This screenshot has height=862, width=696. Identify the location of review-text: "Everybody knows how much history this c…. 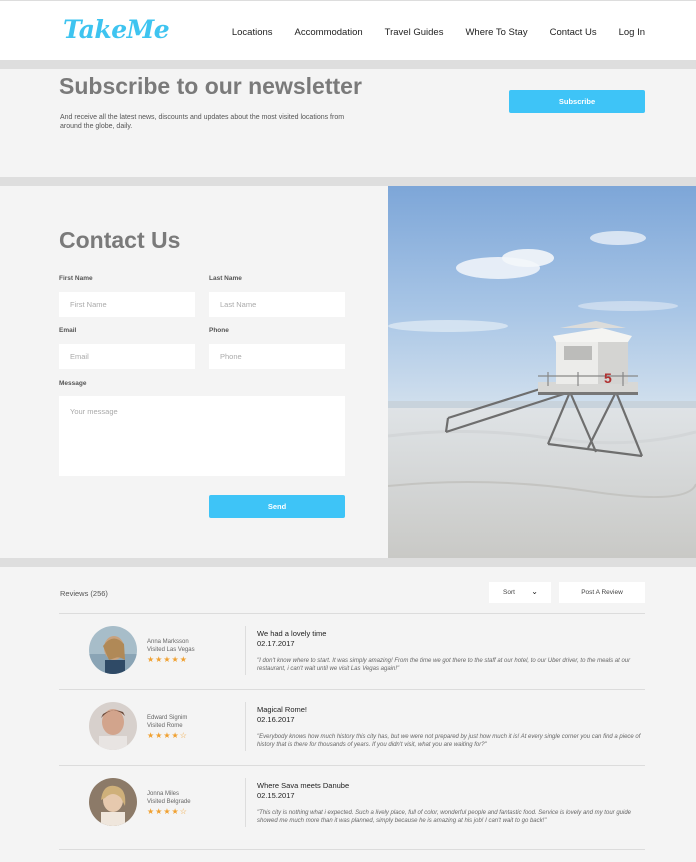
(449, 741).